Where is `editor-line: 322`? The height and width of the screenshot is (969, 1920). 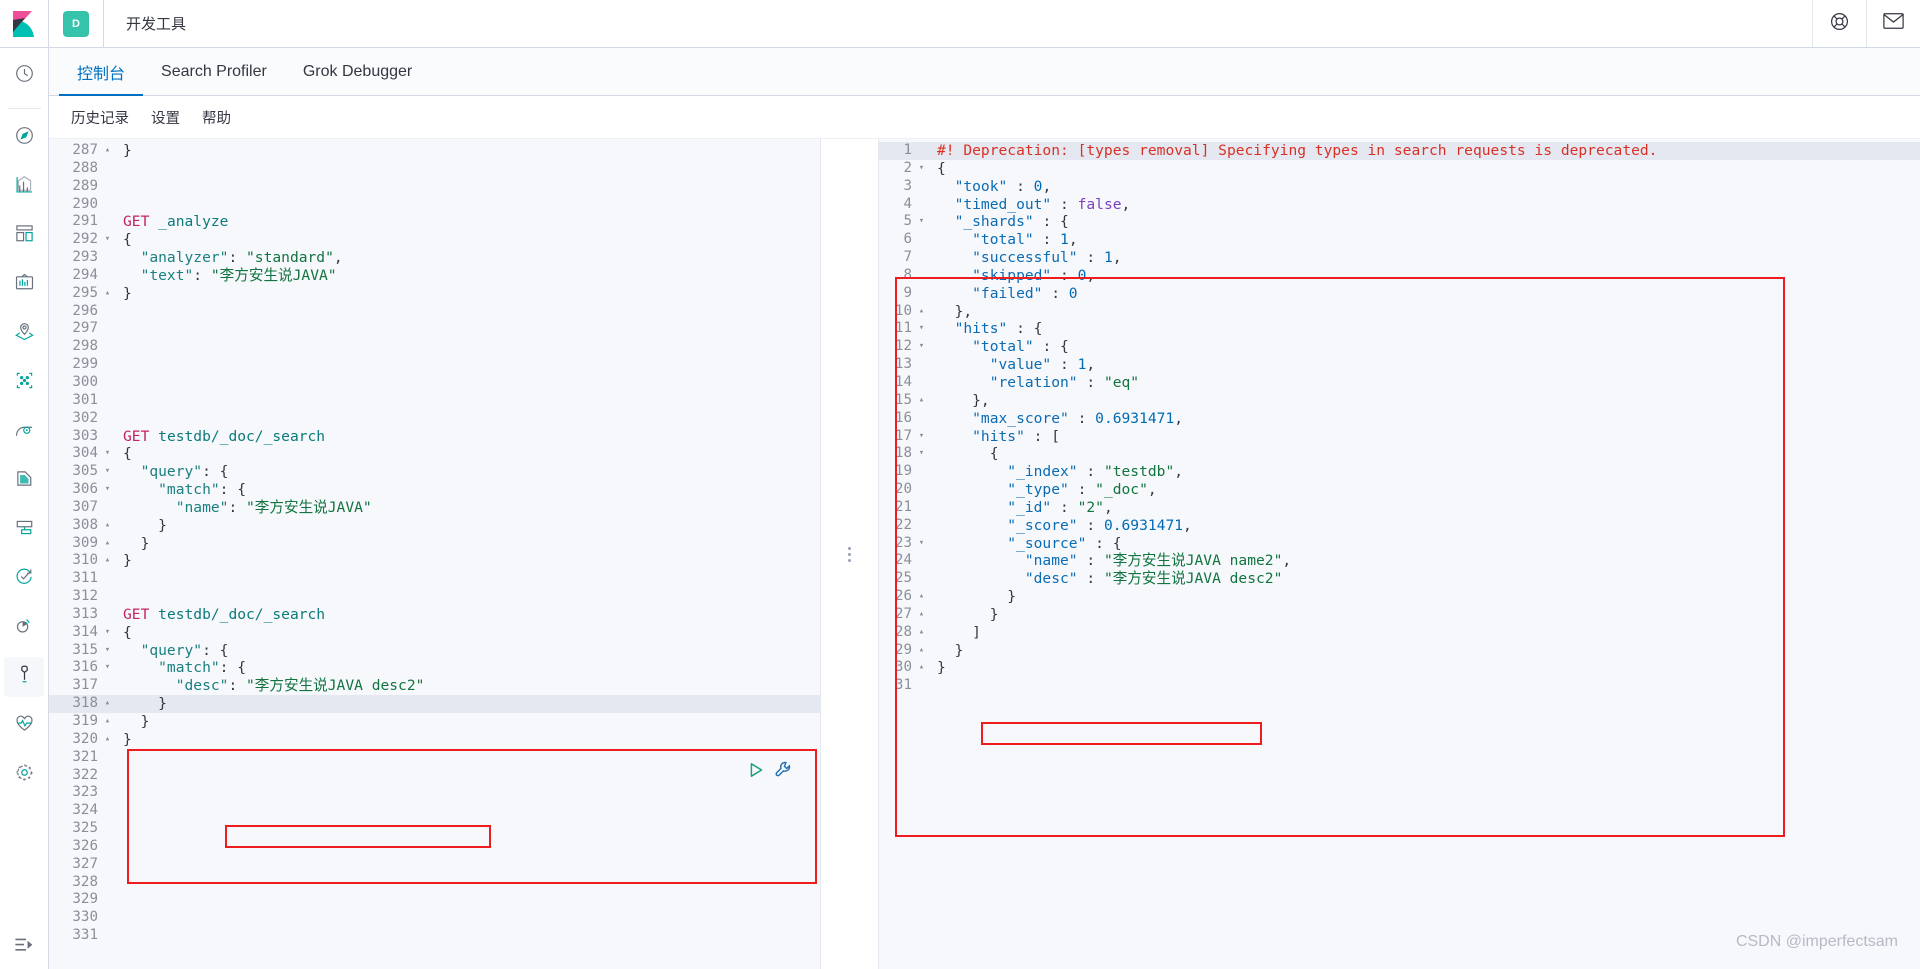 editor-line: 322 is located at coordinates (434, 776).